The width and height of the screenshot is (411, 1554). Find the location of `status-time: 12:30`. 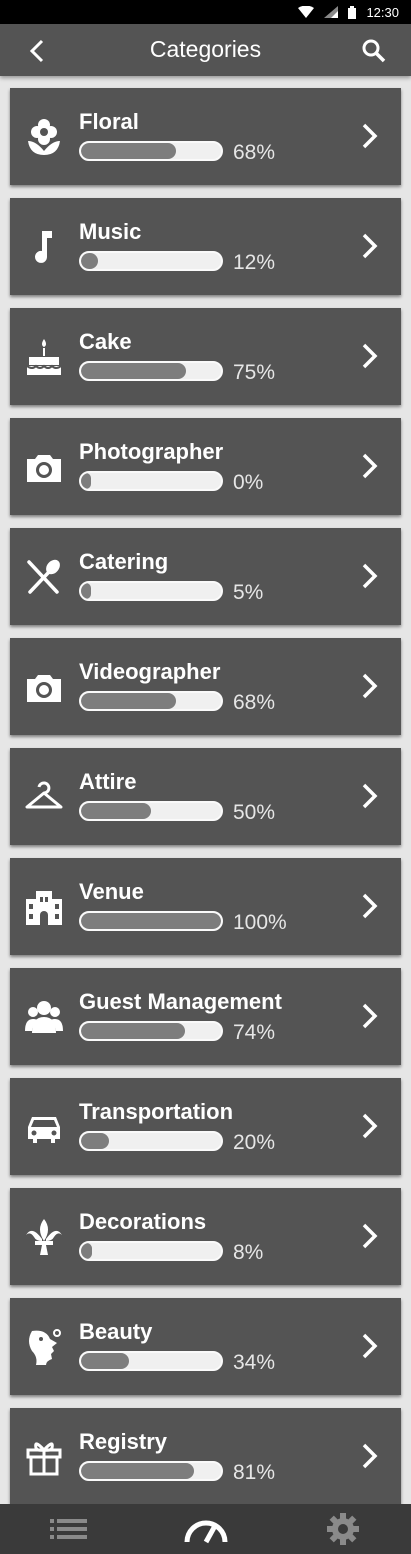

status-time: 12:30 is located at coordinates (382, 12).